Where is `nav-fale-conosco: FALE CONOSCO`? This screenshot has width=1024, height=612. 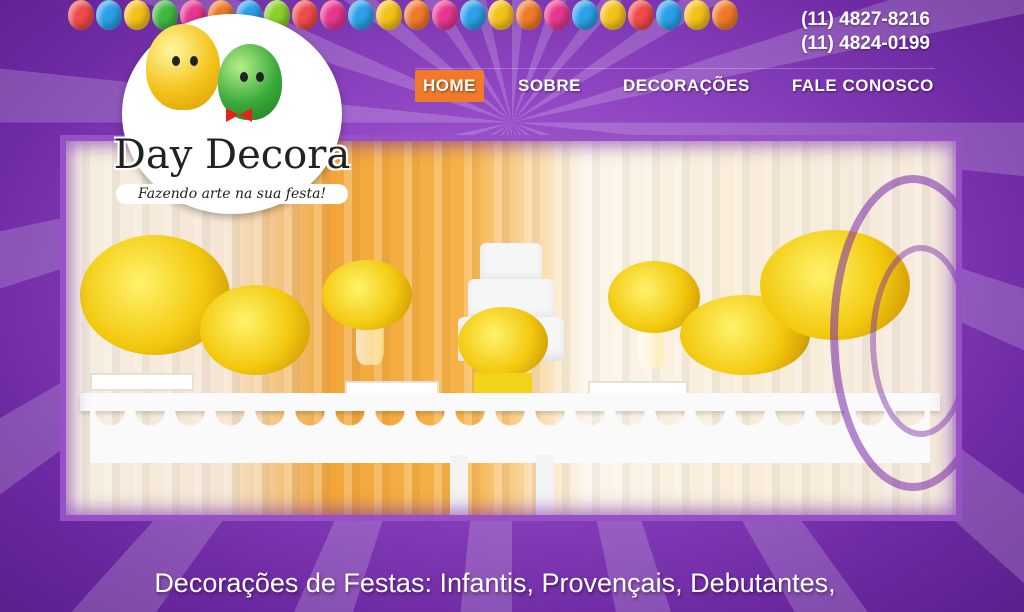
nav-fale-conosco: FALE CONOSCO is located at coordinates (863, 86).